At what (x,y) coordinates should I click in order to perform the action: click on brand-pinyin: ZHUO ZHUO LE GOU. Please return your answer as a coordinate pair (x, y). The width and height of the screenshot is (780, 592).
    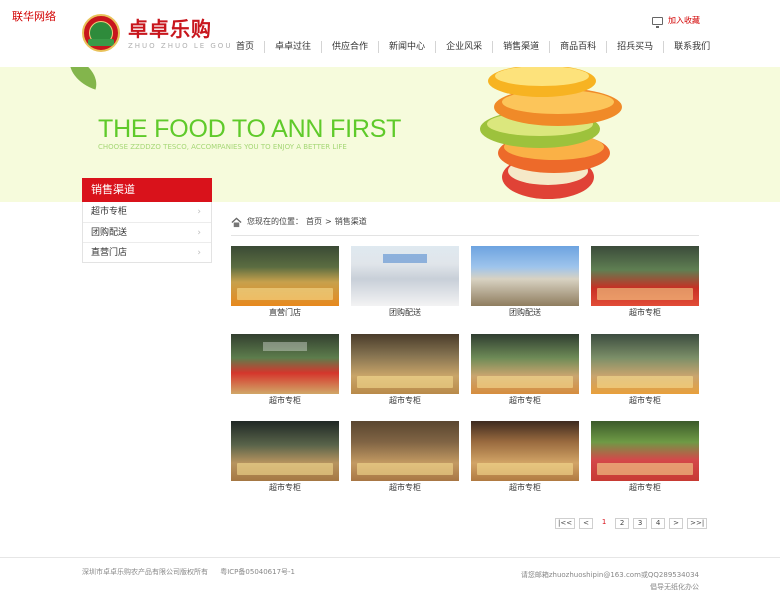
    Looking at the image, I should click on (180, 45).